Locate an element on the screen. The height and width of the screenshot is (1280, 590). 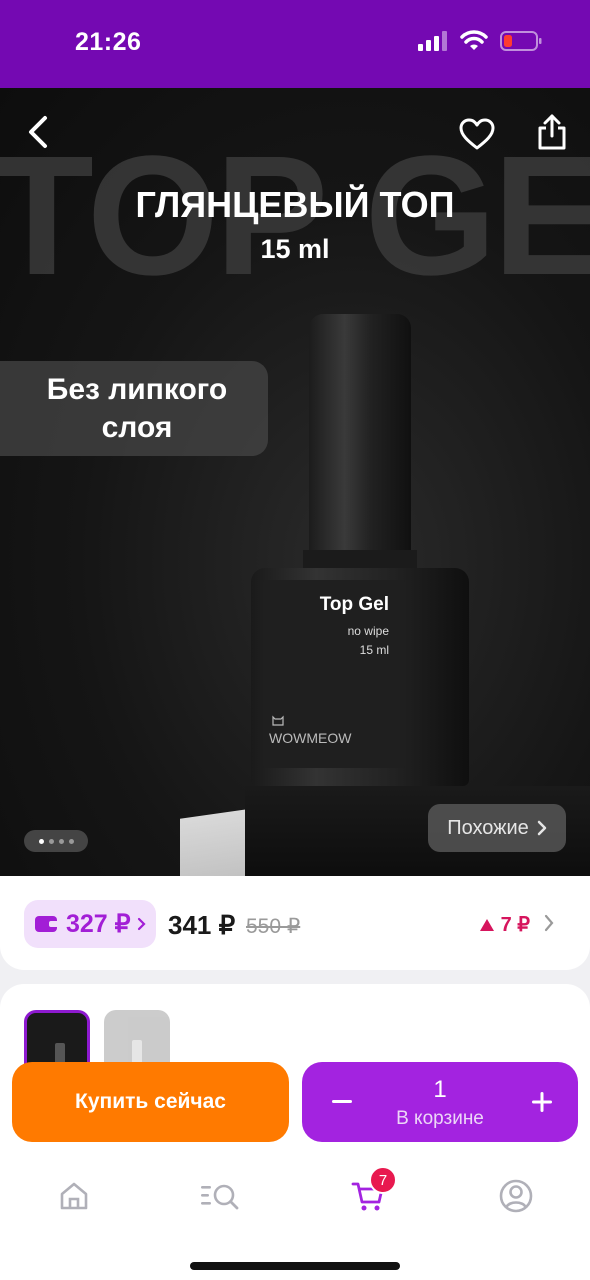
triangle-up-icon is located at coordinates (486, 924).